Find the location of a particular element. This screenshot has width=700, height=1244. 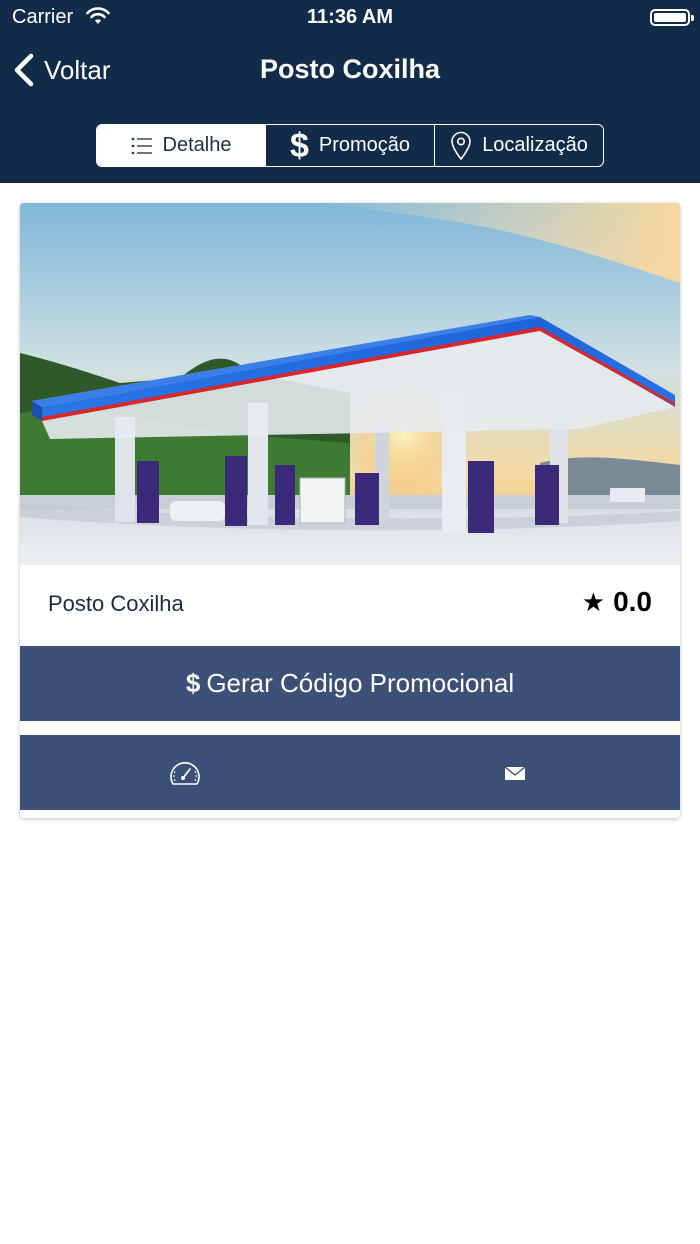

page-title: Posto Coxilha is located at coordinates (350, 69).